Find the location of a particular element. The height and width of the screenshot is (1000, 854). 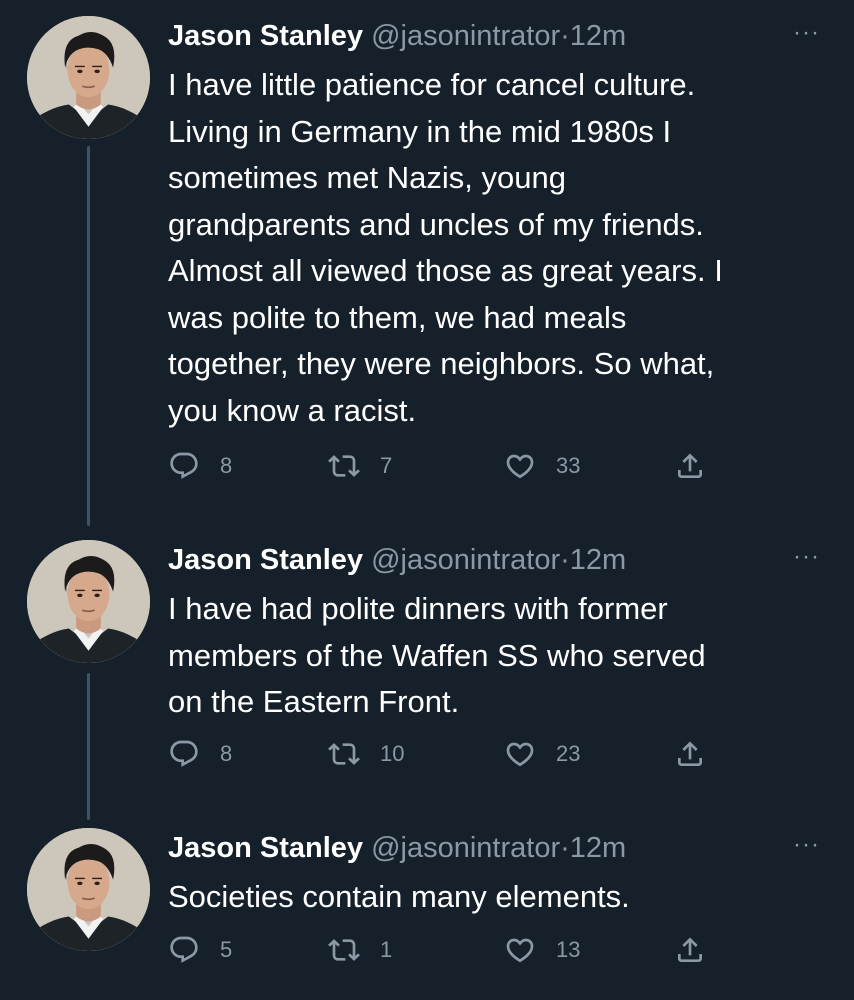

tweet-text-line: on the Eastern Front. is located at coordinates (314, 701).